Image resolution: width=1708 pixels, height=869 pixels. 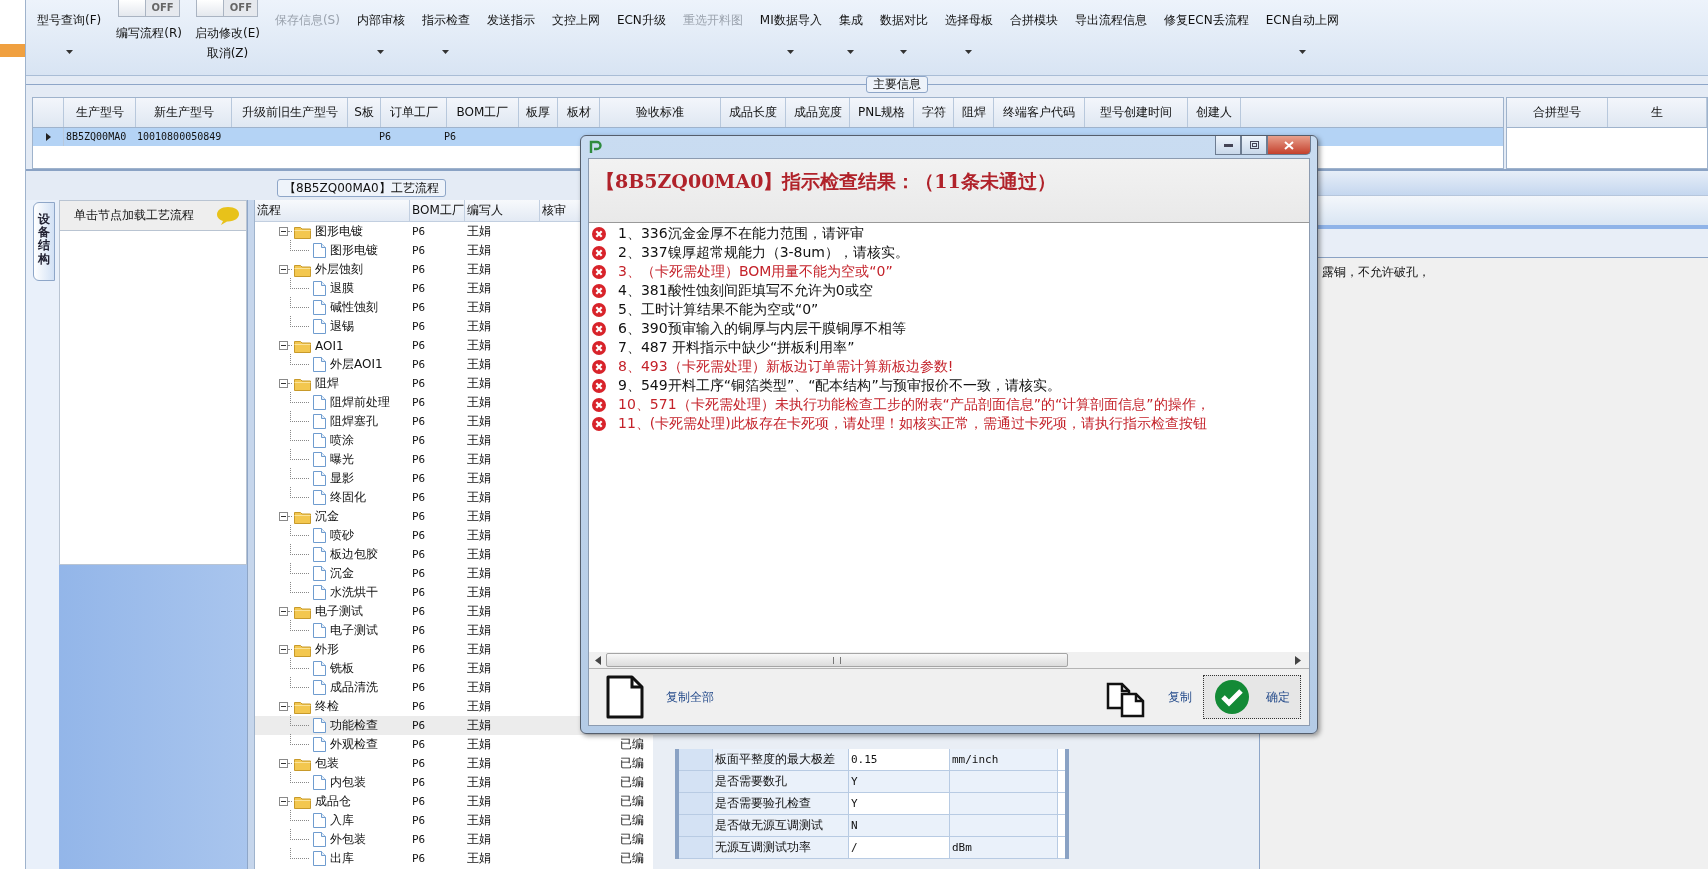 What do you see at coordinates (364, 112) in the screenshot?
I see `column-header: S板` at bounding box center [364, 112].